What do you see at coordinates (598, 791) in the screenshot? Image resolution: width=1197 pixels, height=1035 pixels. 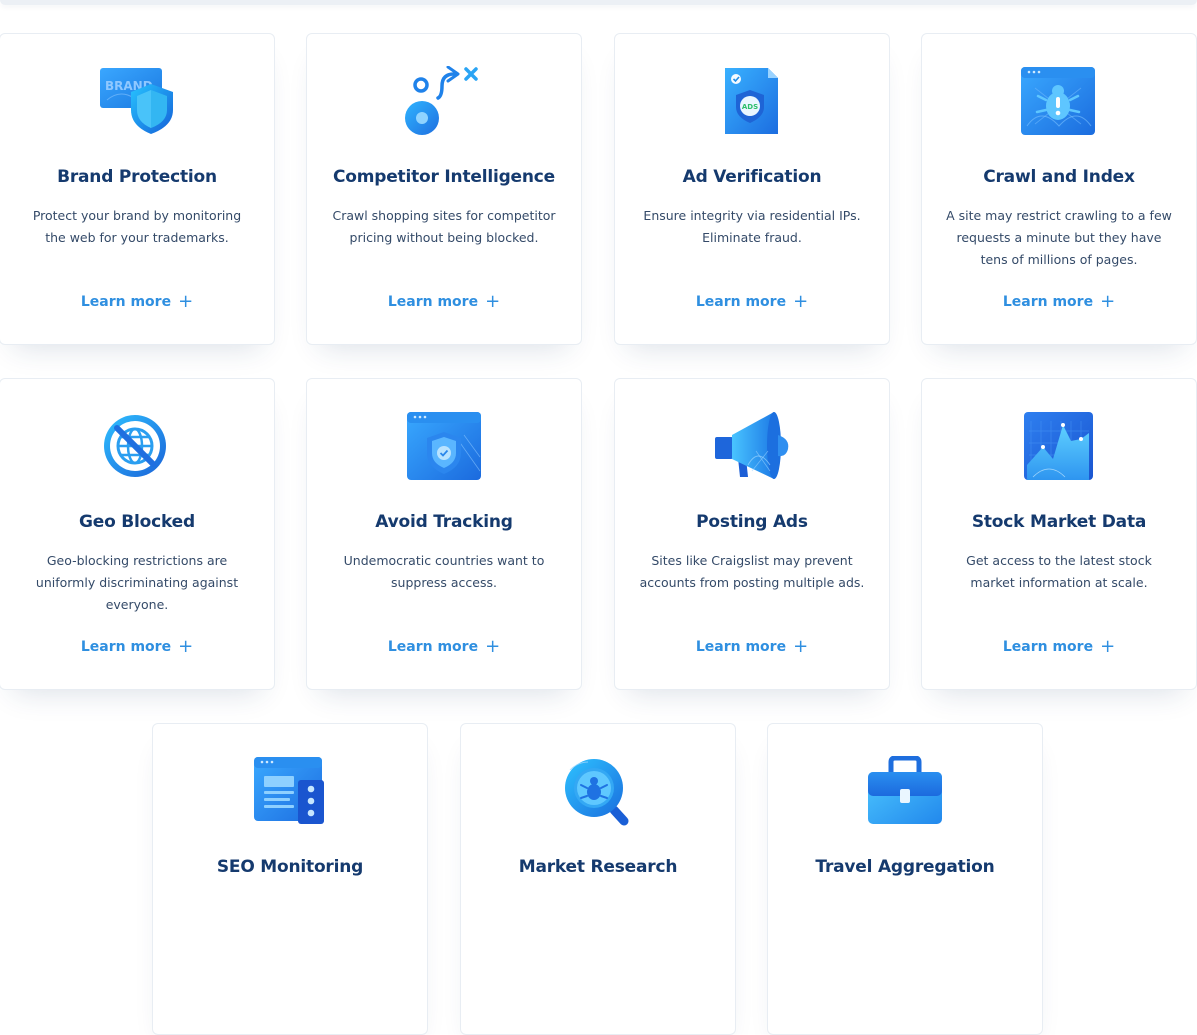 I see `magnifier-bug-icon` at bounding box center [598, 791].